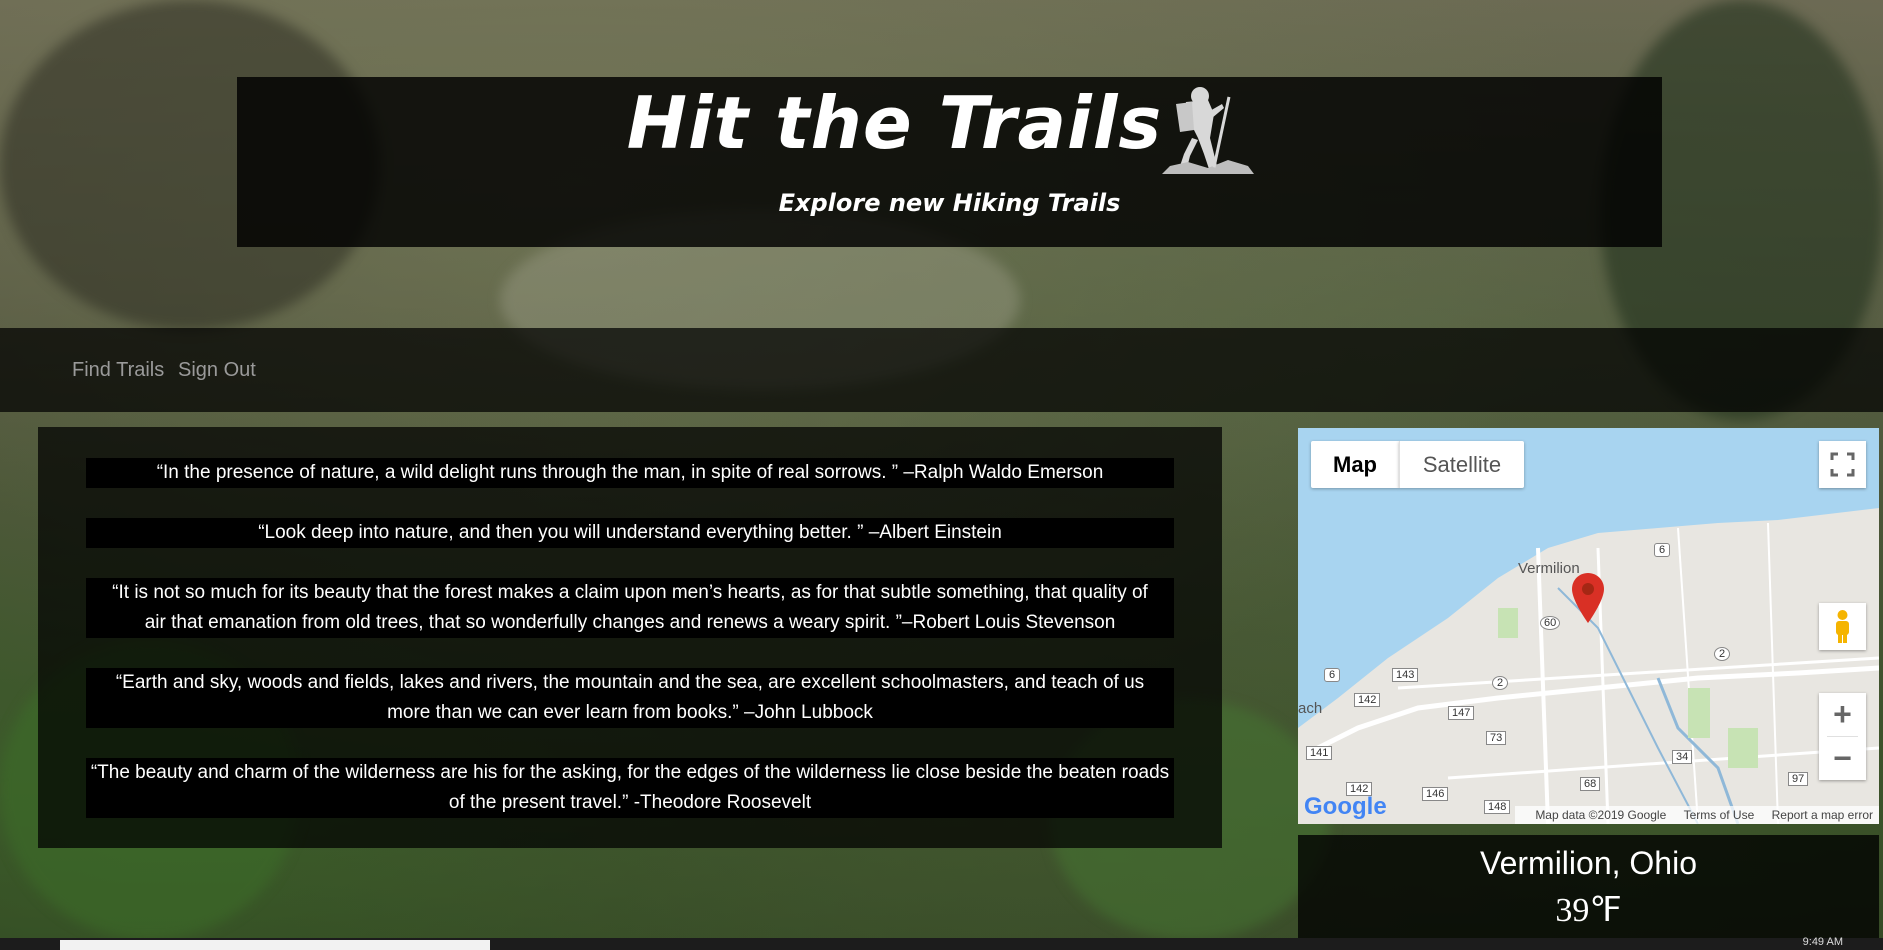  I want to click on fullscreen-icon, so click(1842, 464).